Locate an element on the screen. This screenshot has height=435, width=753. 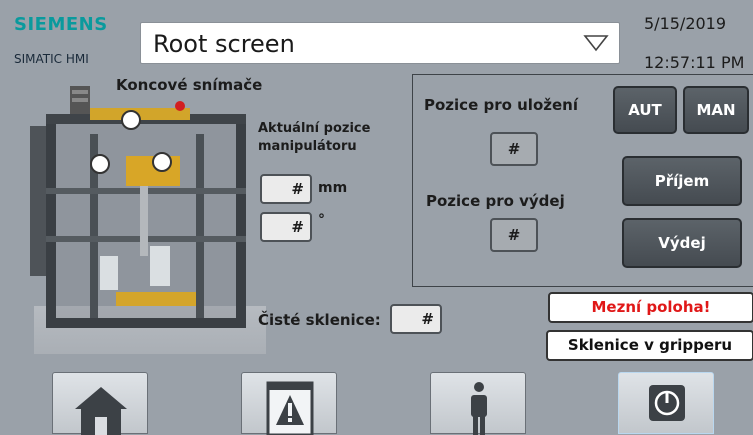
current-position-label: Aktuální pozice manipulátoru is located at coordinates (314, 137).